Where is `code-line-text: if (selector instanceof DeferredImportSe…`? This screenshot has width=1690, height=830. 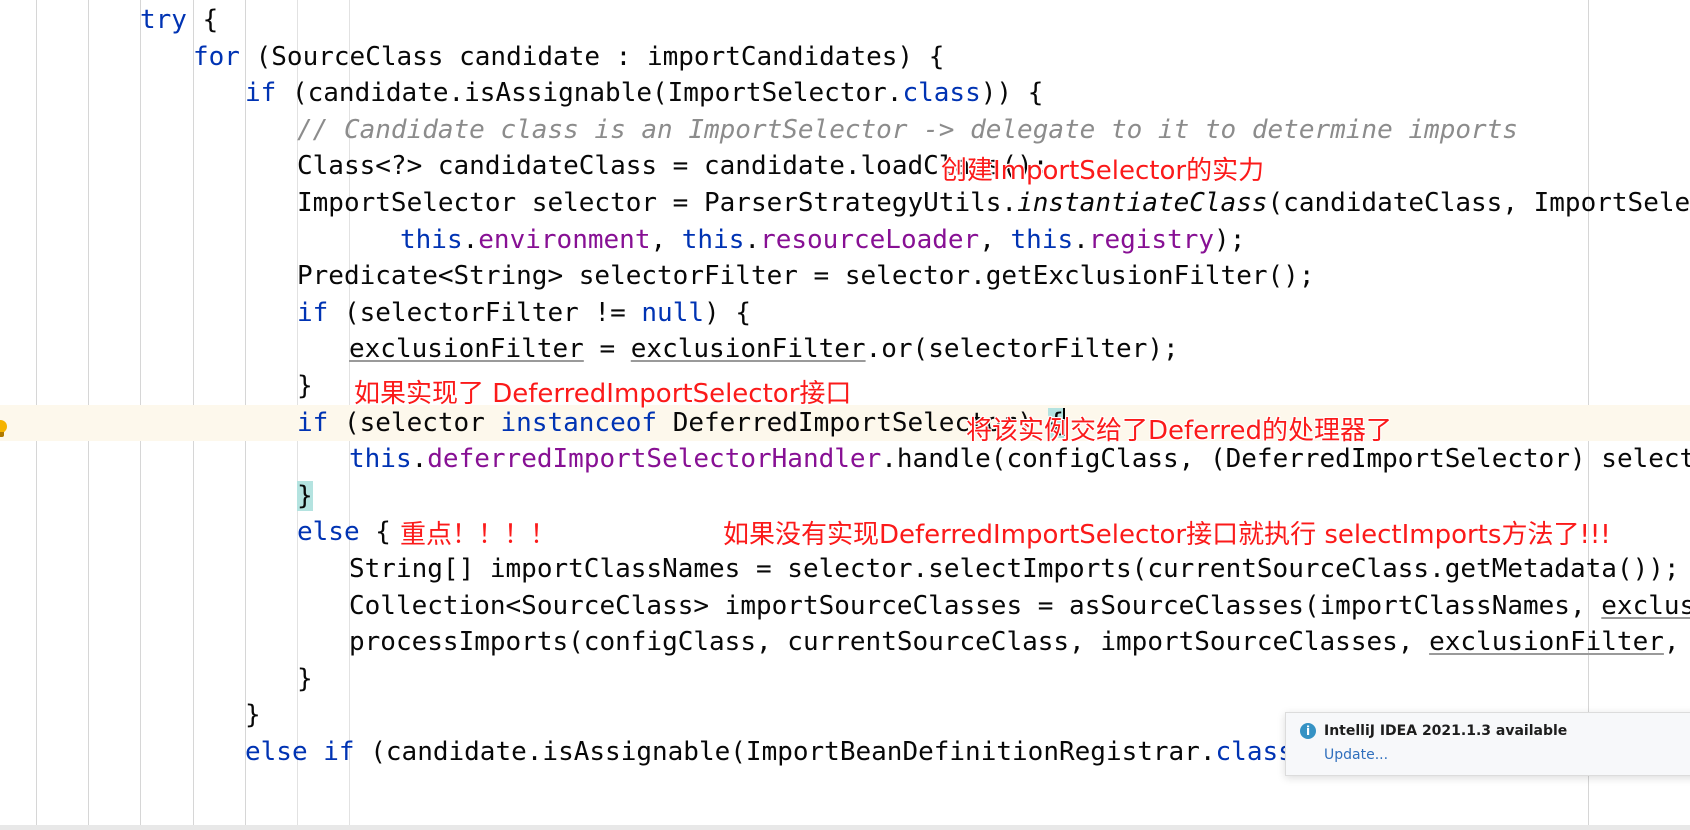 code-line-text: if (selector instanceof DeferredImportSe… is located at coordinates (681, 423).